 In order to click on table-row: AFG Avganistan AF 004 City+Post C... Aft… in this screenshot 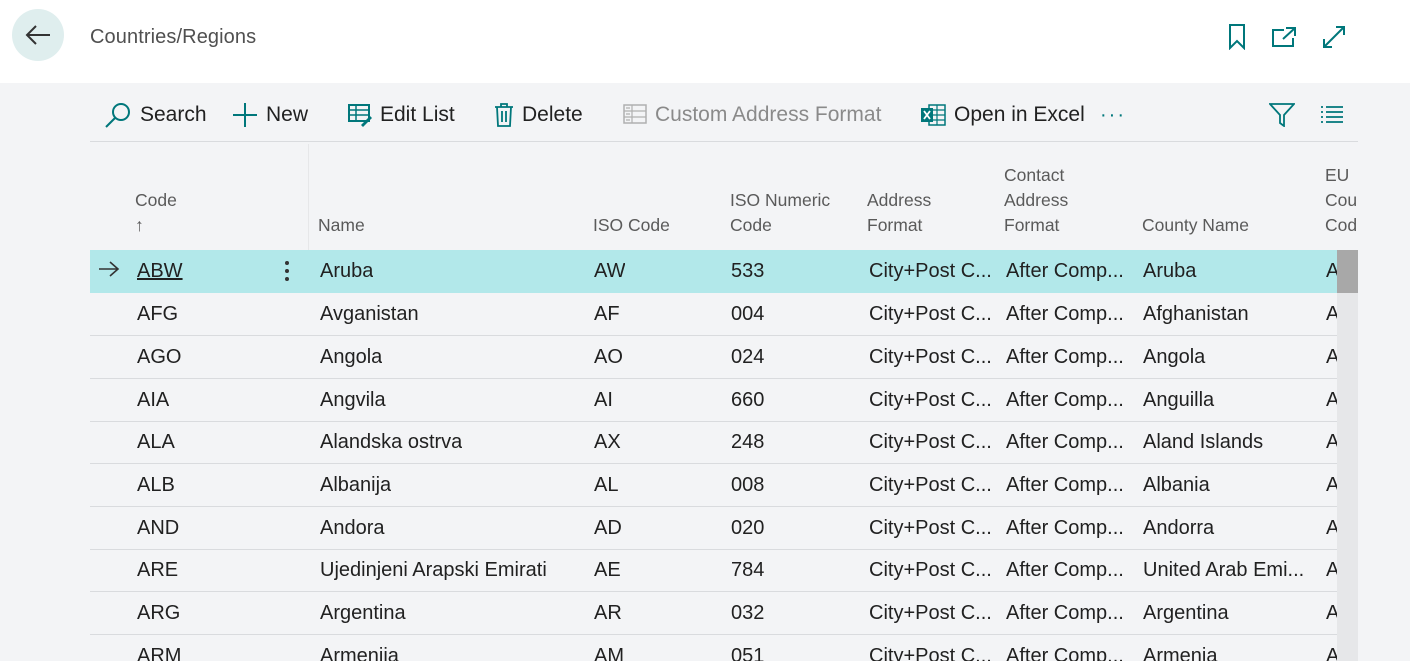, I will do `click(724, 314)`.